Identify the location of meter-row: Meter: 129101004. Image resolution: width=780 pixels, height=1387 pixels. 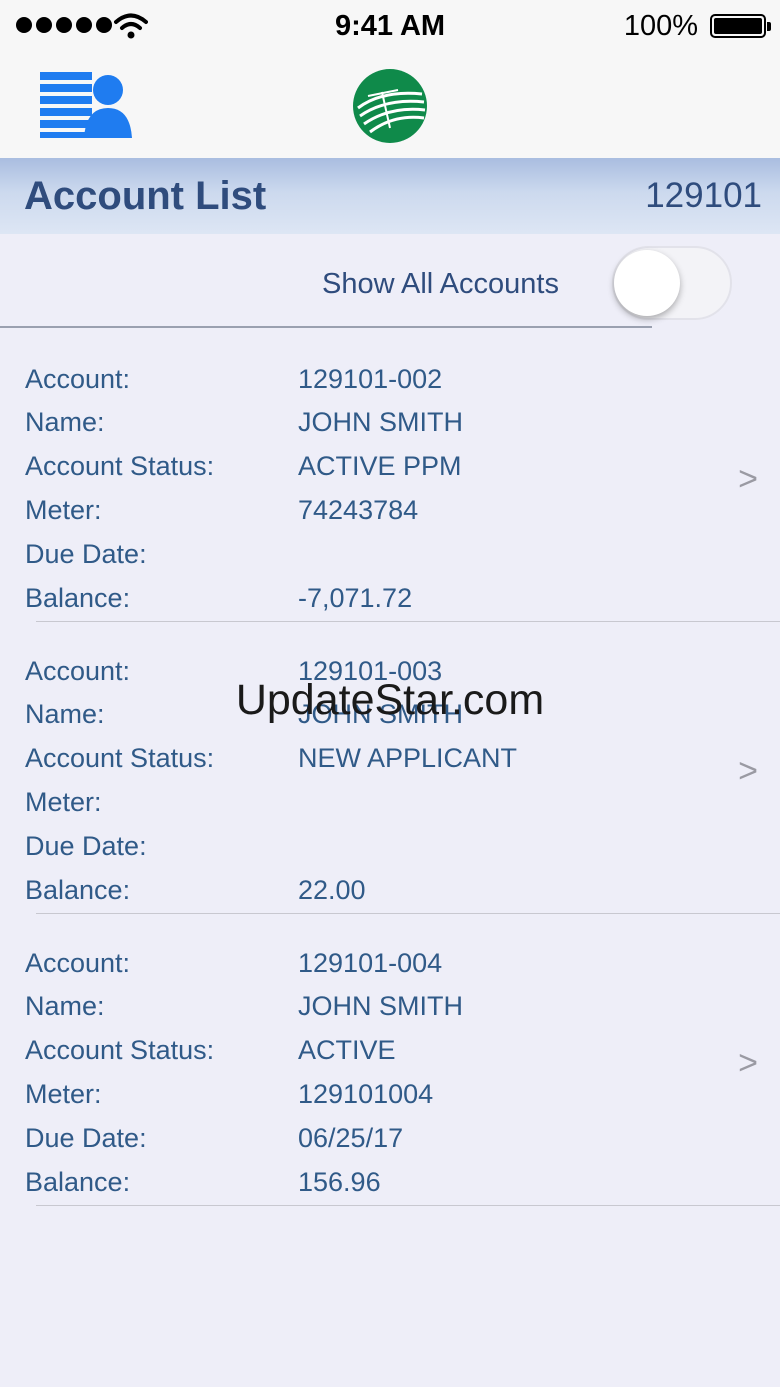
(350, 1101).